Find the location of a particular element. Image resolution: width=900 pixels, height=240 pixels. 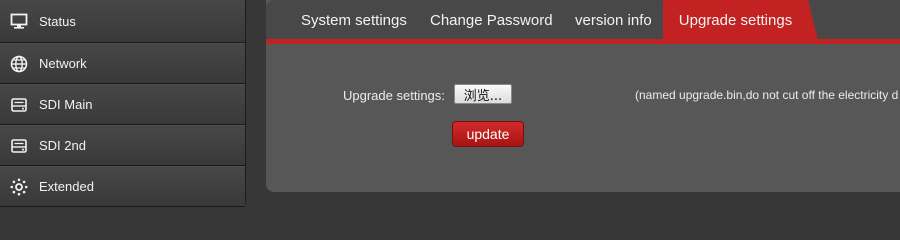

sidebar-item-label: Status is located at coordinates (57, 21).